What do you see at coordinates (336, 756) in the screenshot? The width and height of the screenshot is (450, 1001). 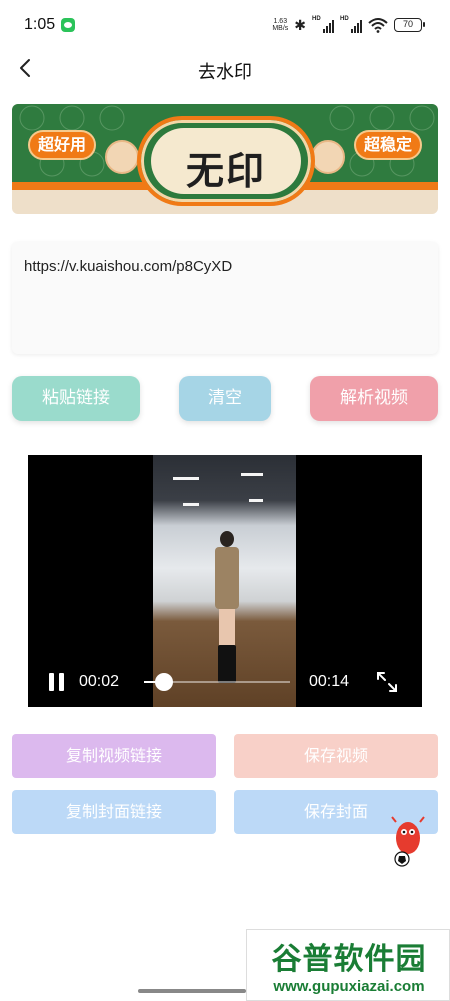 I see `save-video-button: 保存视频` at bounding box center [336, 756].